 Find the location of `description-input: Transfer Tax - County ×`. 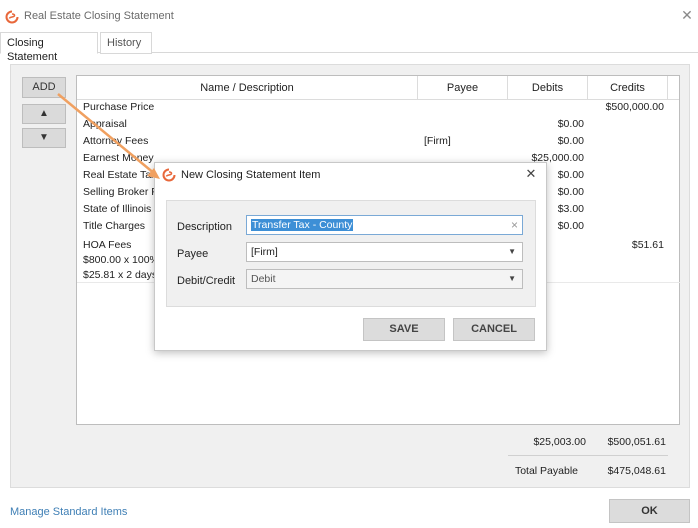

description-input: Transfer Tax - County × is located at coordinates (384, 225).